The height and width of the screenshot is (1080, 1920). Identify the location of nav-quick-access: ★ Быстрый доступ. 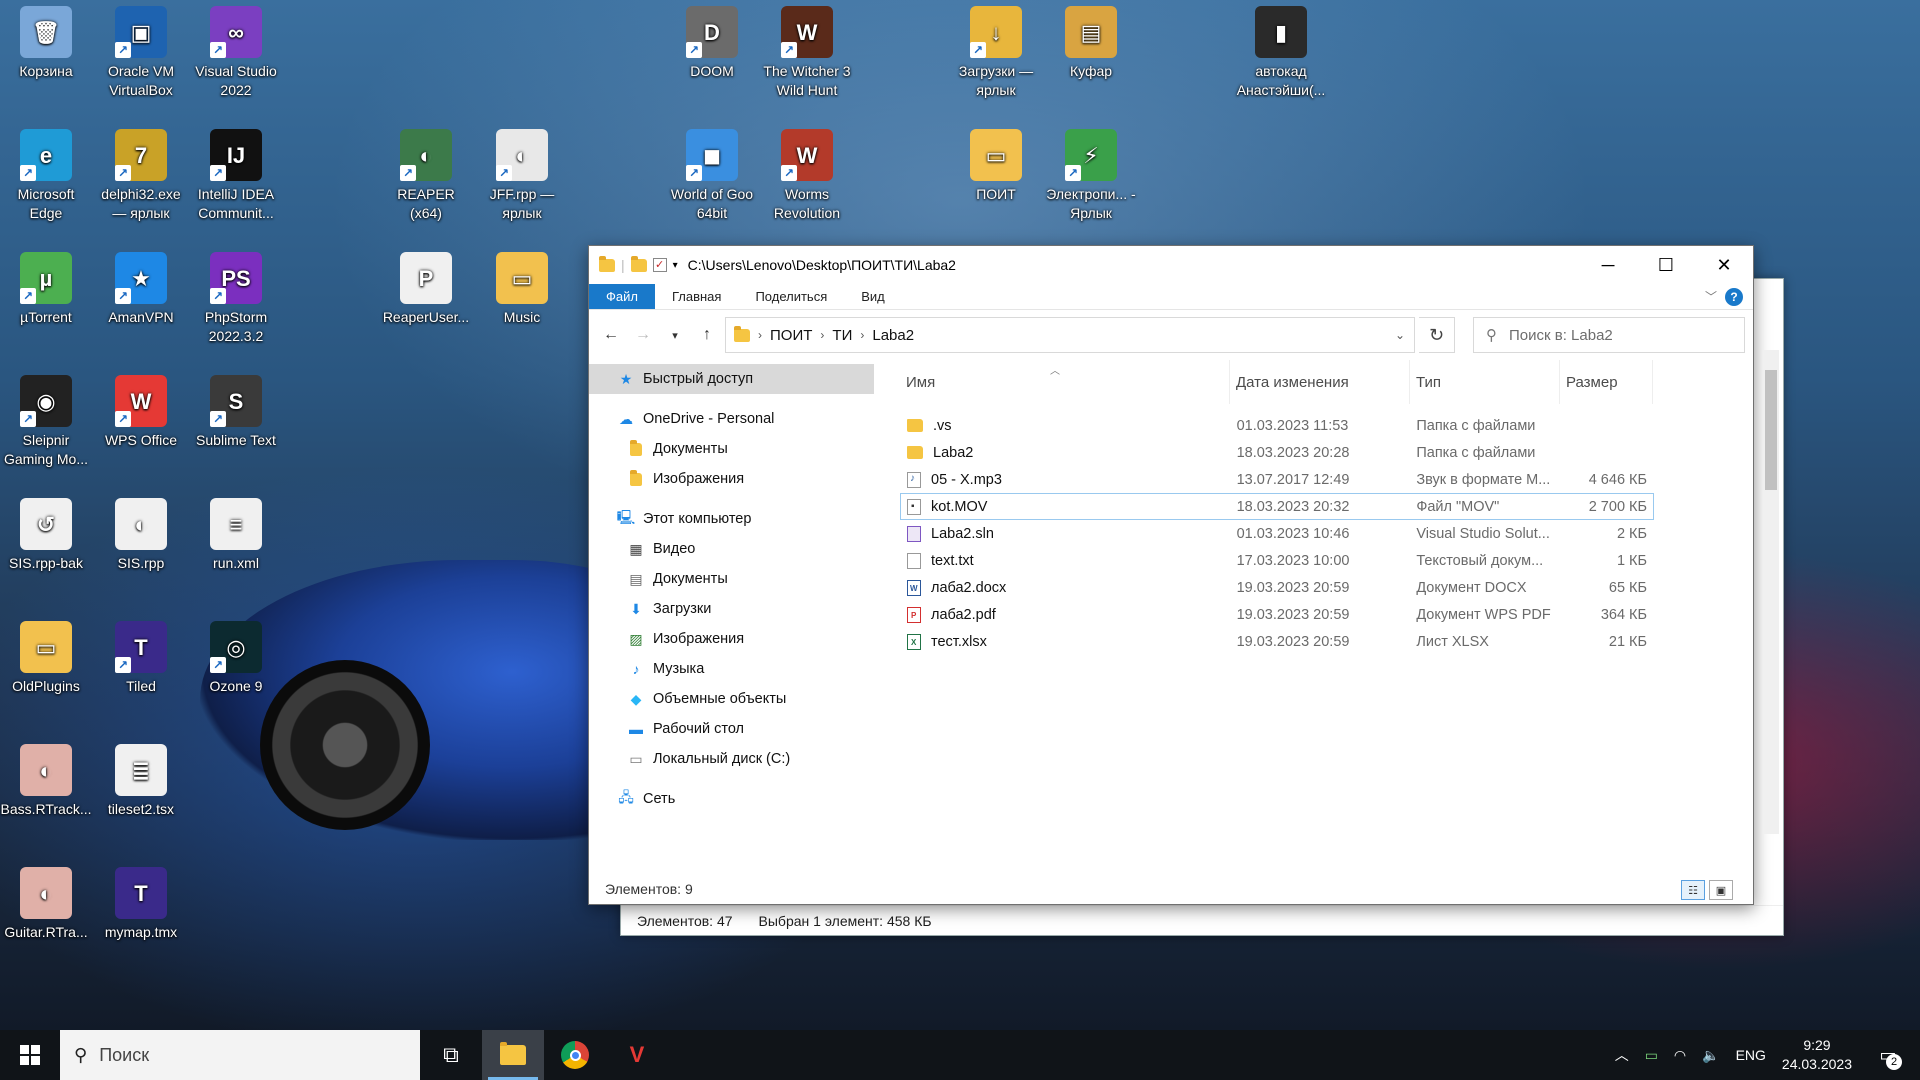
(731, 379).